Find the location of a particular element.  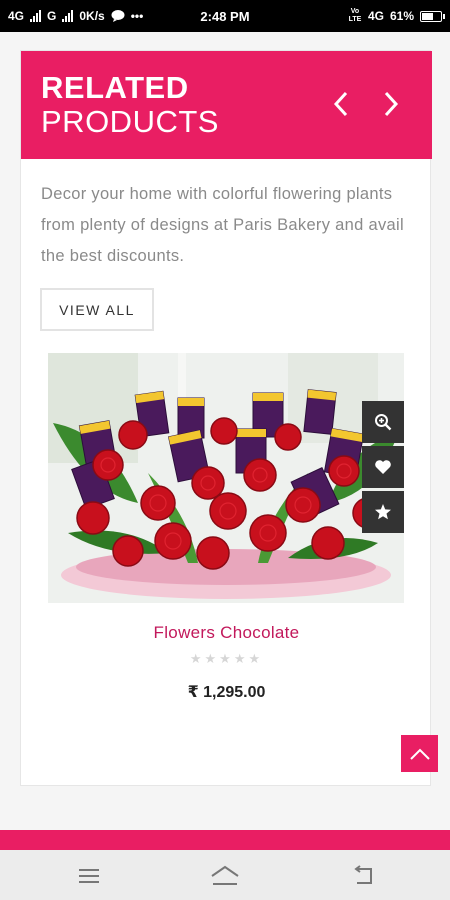

back-button is located at coordinates (363, 876).